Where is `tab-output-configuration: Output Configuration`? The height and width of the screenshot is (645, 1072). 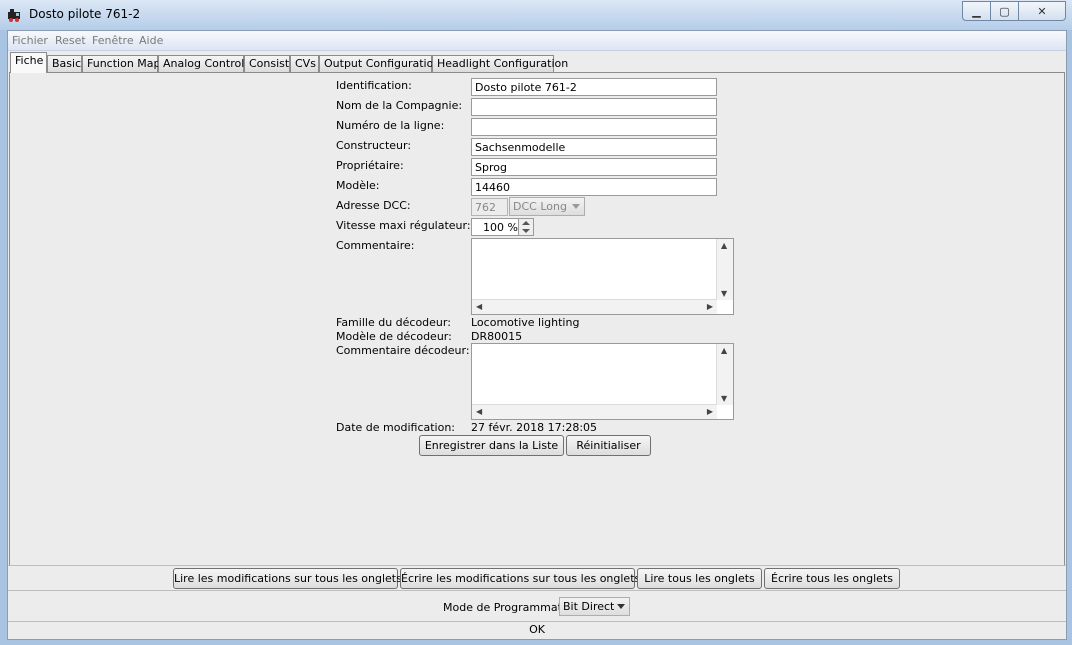 tab-output-configuration: Output Configuration is located at coordinates (379, 63).